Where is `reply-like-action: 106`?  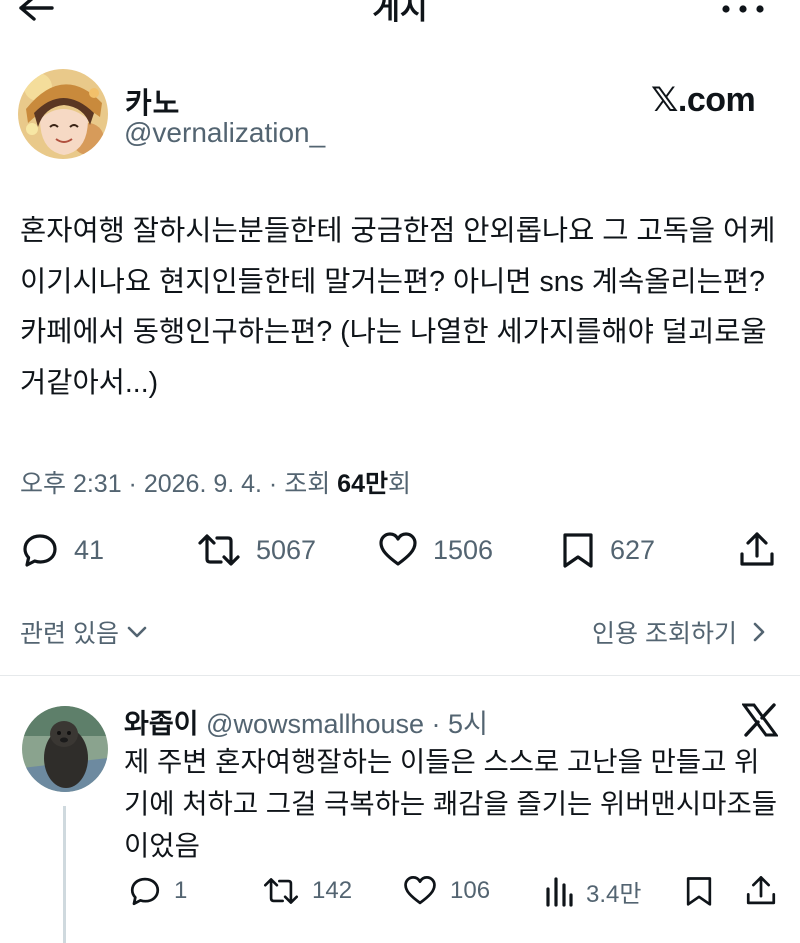 reply-like-action: 106 is located at coordinates (446, 891).